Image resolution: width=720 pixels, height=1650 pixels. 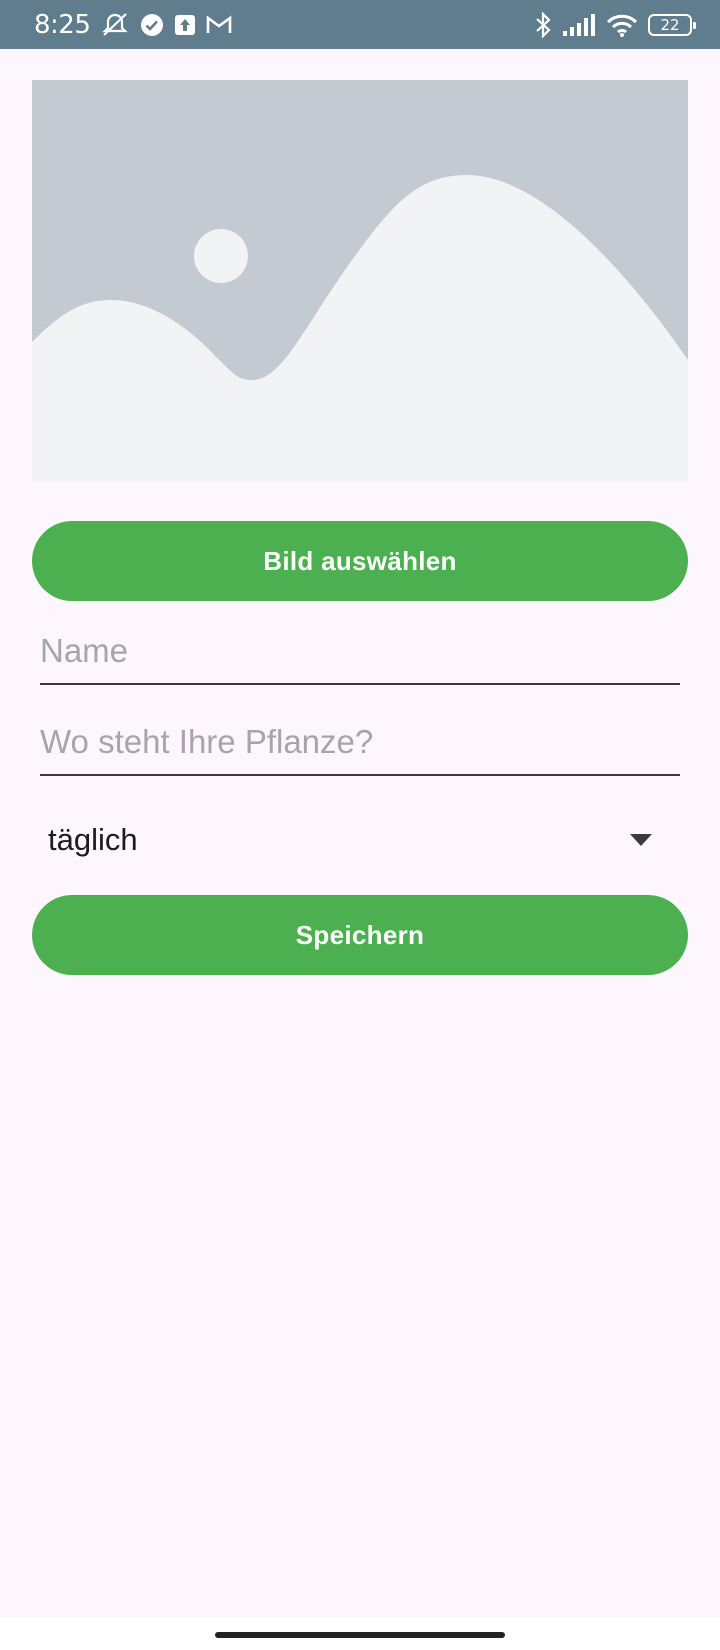 I want to click on wifi-icon, so click(x=622, y=25).